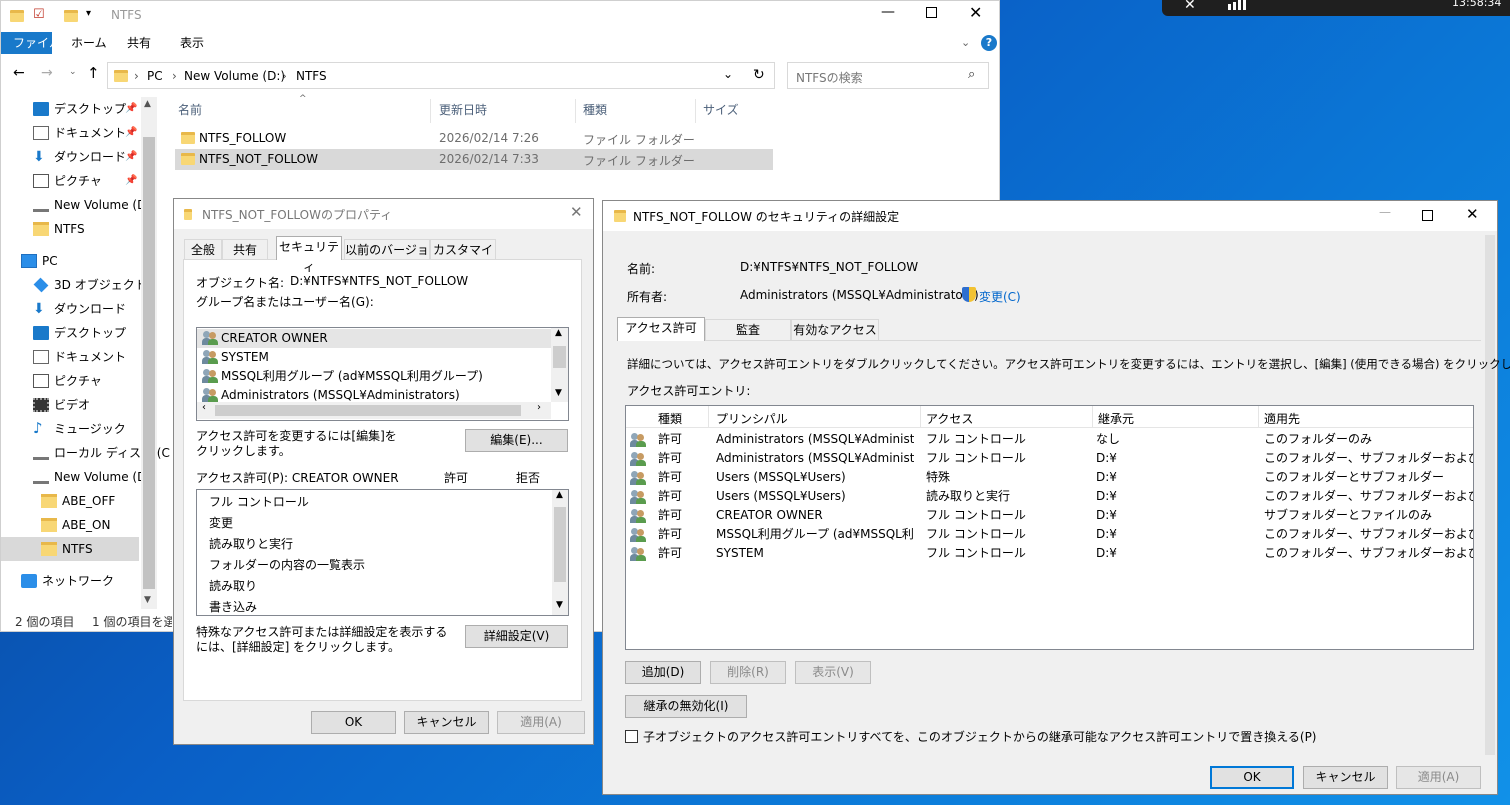  What do you see at coordinates (374, 376) in the screenshot?
I see `user-list-item: MSSQL利用グループ (ad¥MSSQL利用グループ)` at bounding box center [374, 376].